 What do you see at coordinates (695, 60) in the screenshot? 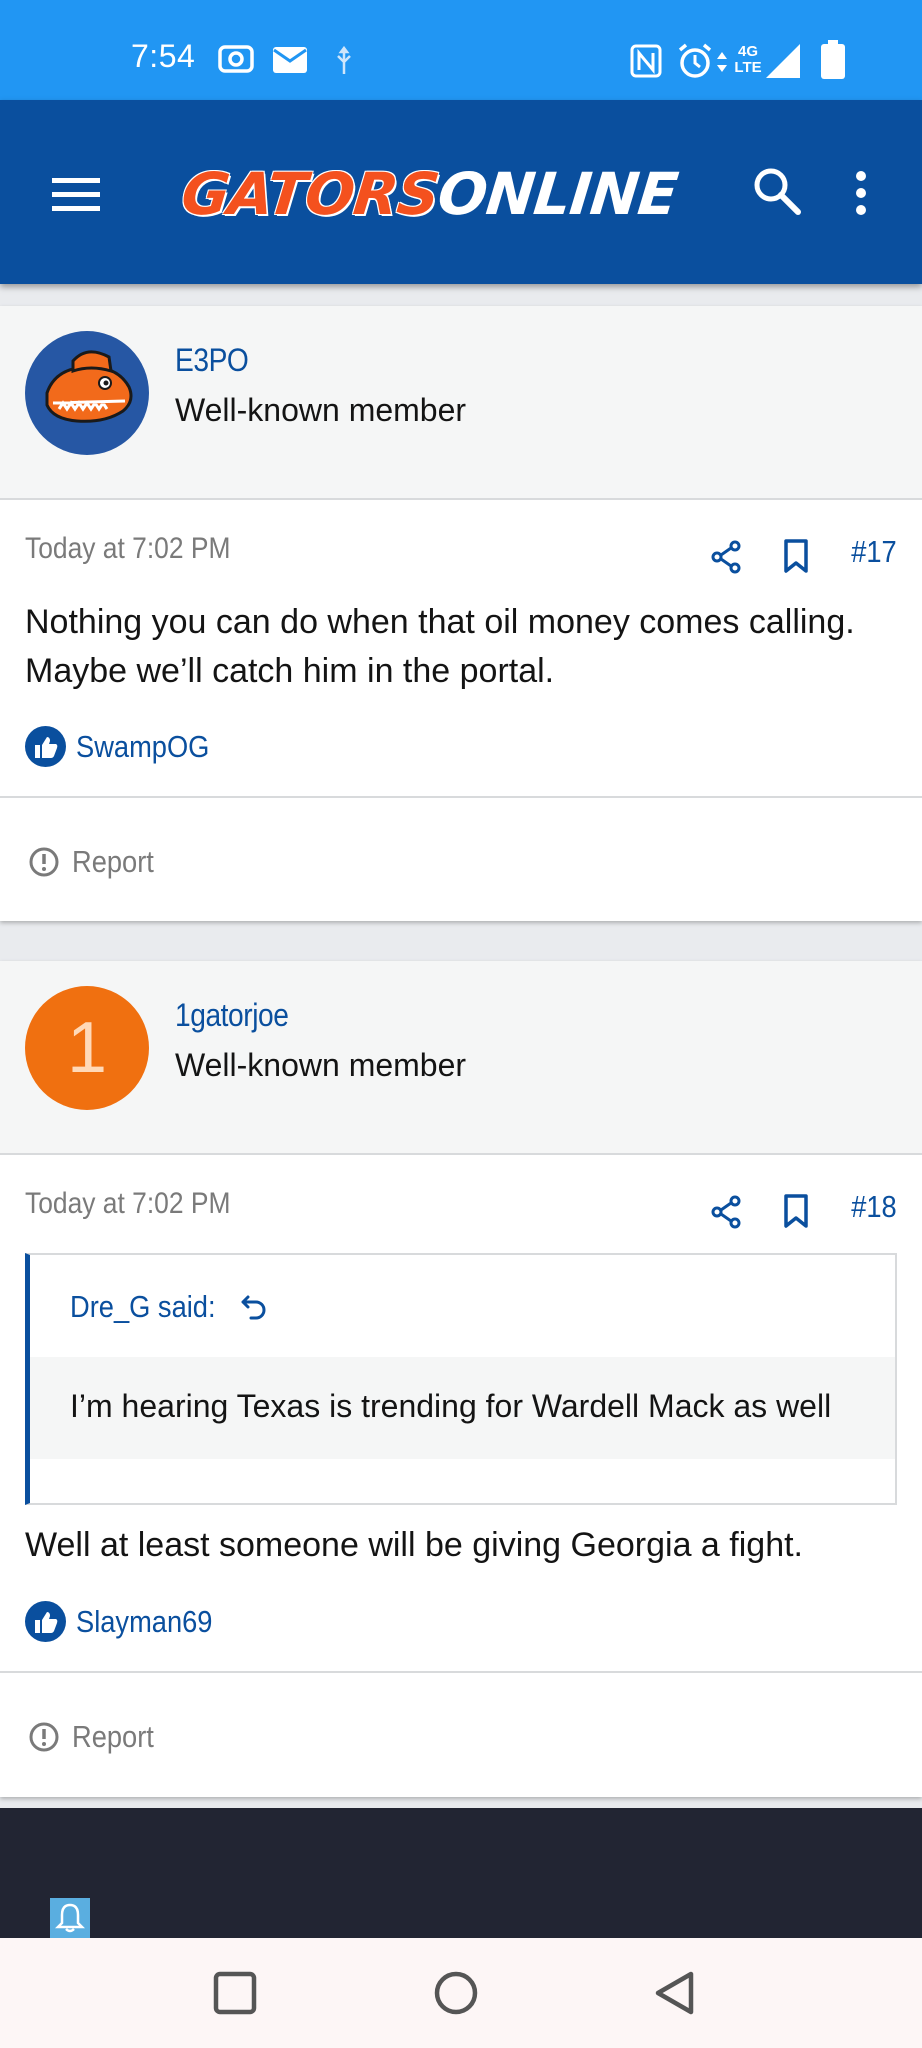
I see `alarm-icon` at bounding box center [695, 60].